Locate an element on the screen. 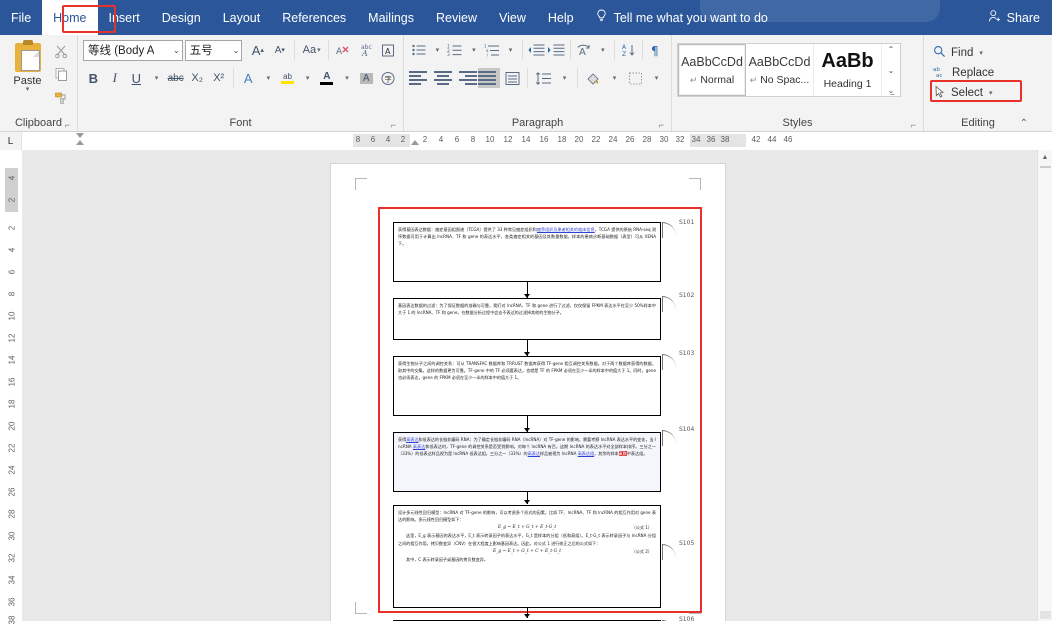 This screenshot has width=1052, height=624. align-right-icon is located at coordinates (466, 78).